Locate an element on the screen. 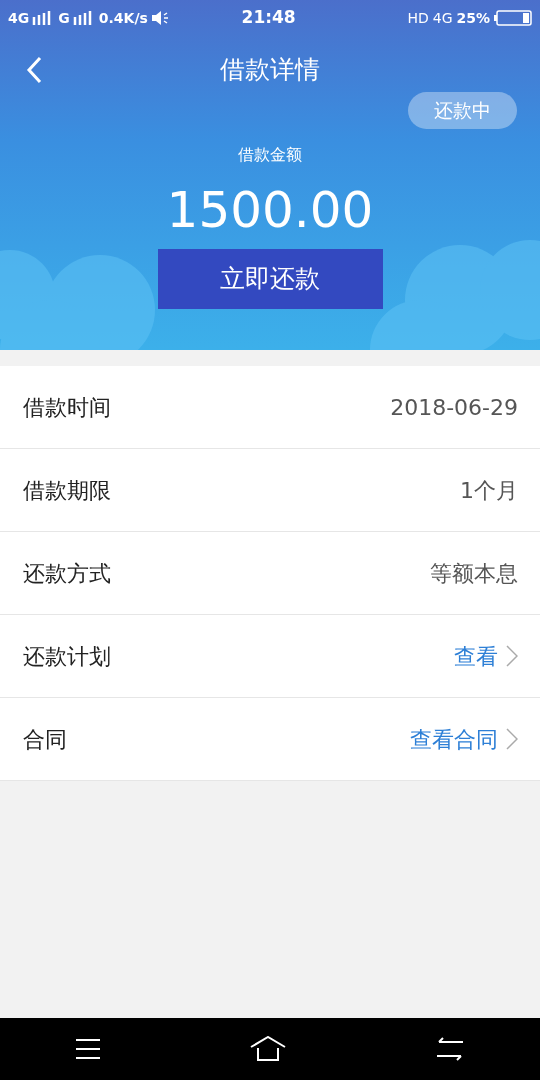  home-icon is located at coordinates (268, 1049).